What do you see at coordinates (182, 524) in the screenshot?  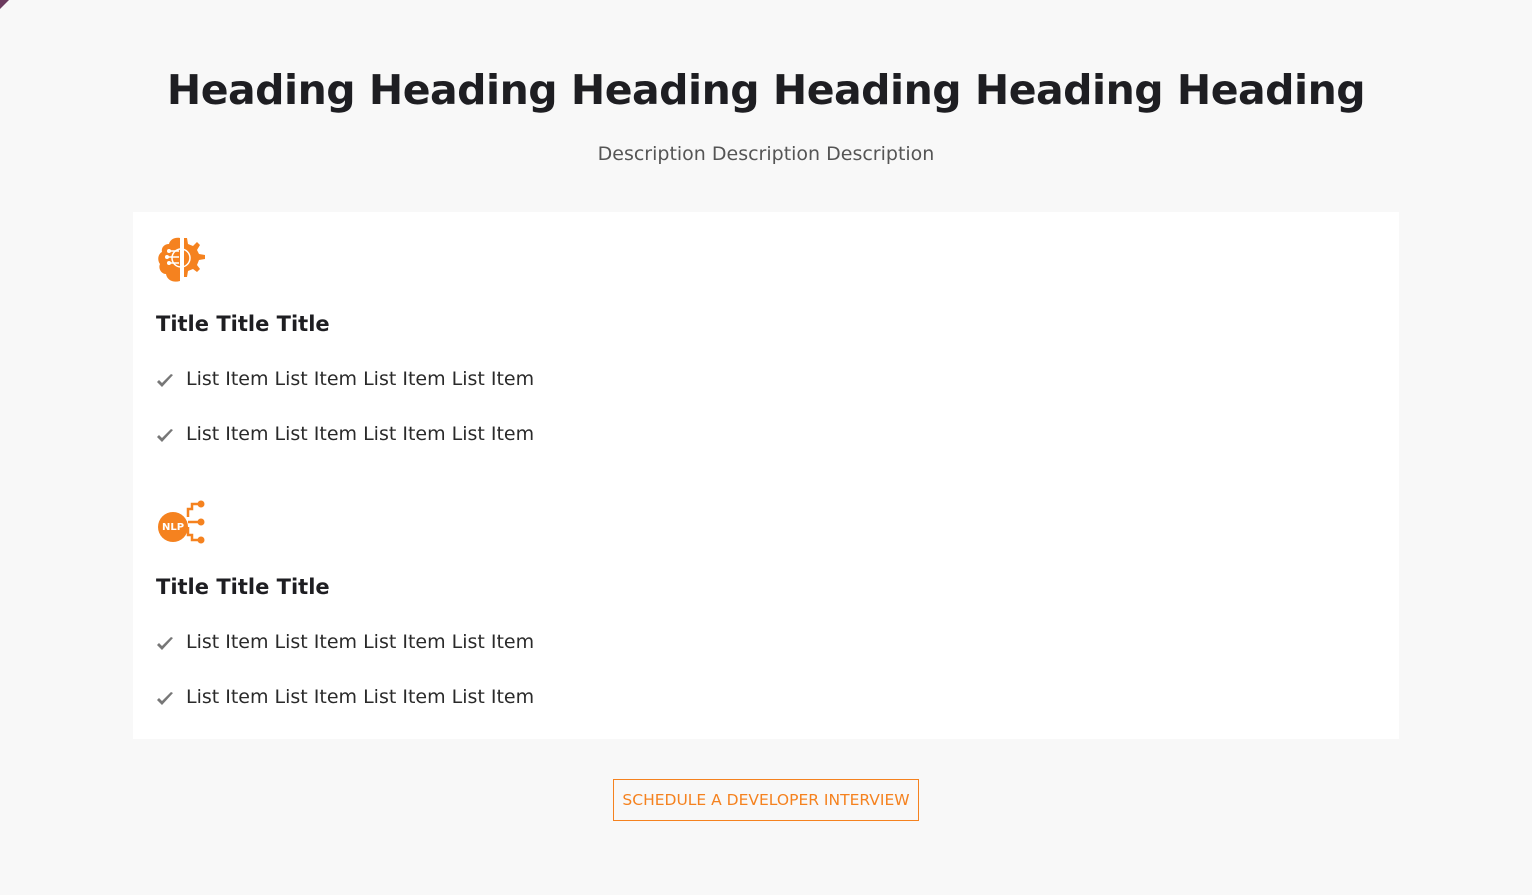 I see `nlp-icon: NLP` at bounding box center [182, 524].